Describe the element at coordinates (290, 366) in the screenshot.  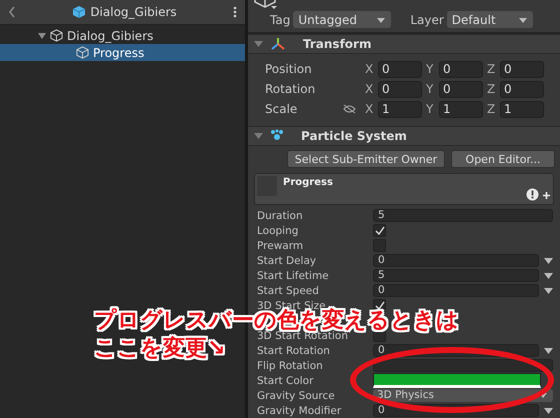
I see `property-label: Flip Rotation` at that location.